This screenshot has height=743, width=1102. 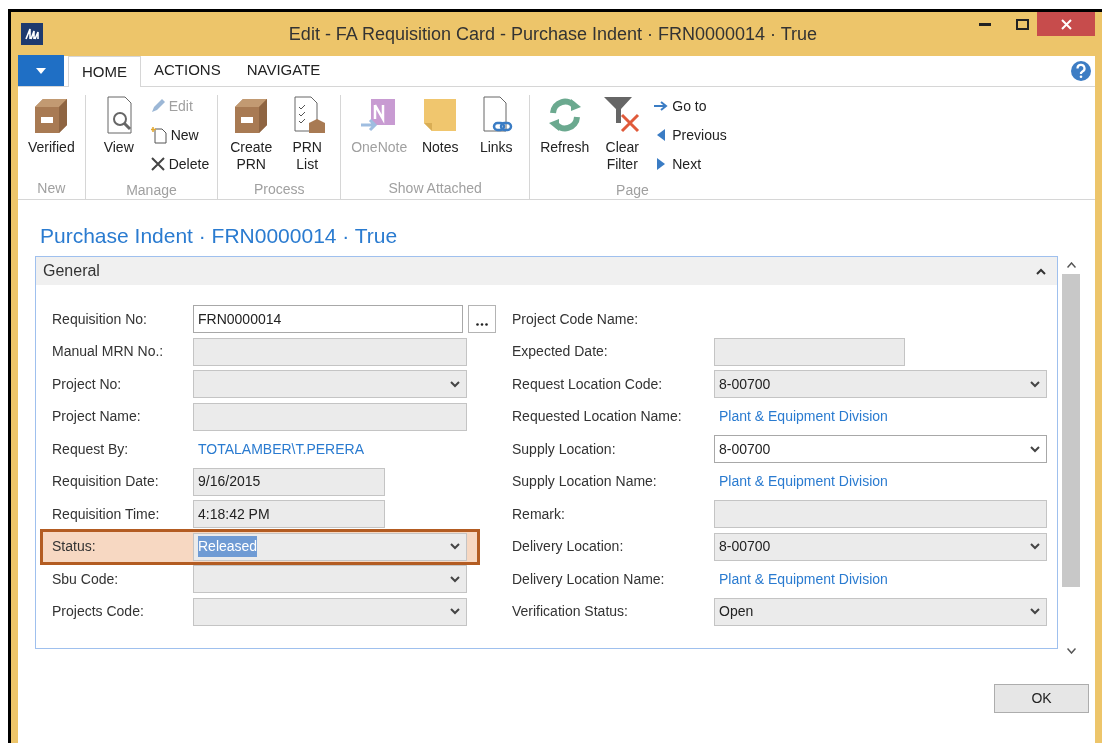 I want to click on section-header: General, so click(x=546, y=271).